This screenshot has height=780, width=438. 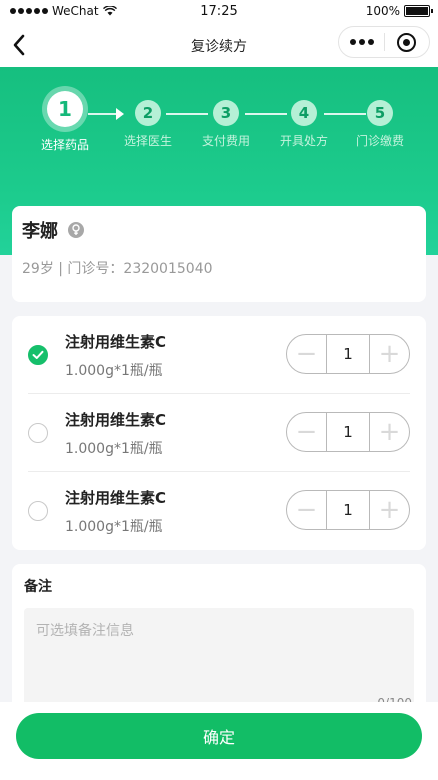 What do you see at coordinates (76, 230) in the screenshot?
I see `female-icon` at bounding box center [76, 230].